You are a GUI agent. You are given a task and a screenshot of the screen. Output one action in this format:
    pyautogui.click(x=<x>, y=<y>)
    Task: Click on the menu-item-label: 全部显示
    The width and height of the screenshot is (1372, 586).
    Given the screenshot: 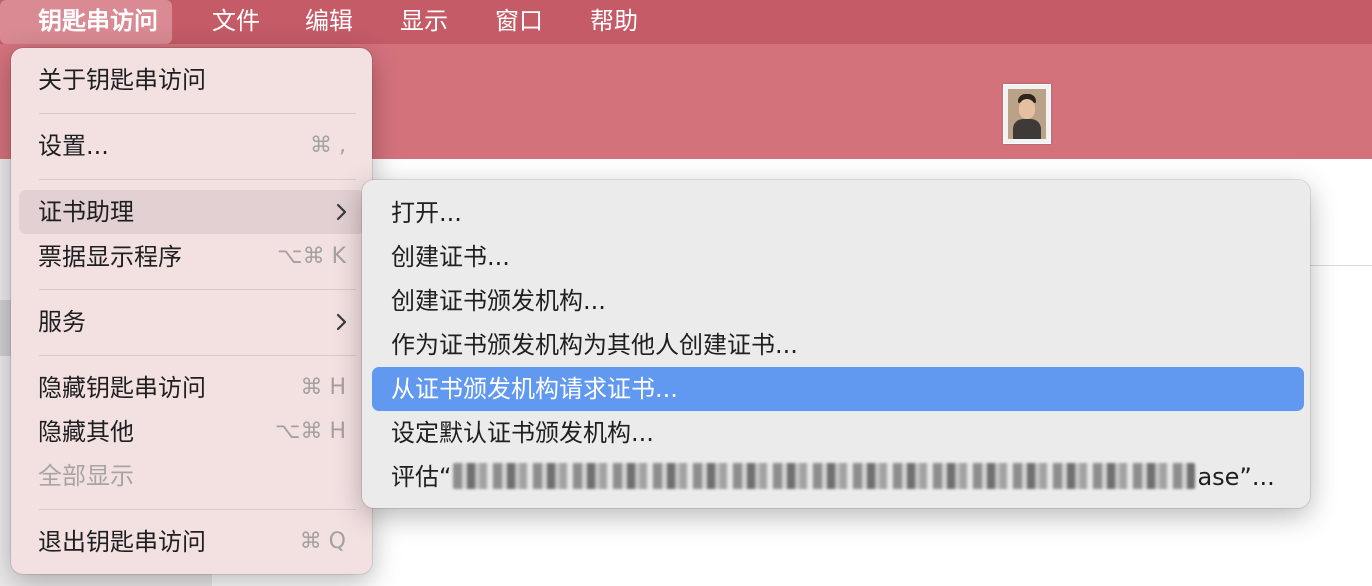 What is the action you would take?
    pyautogui.click(x=86, y=476)
    